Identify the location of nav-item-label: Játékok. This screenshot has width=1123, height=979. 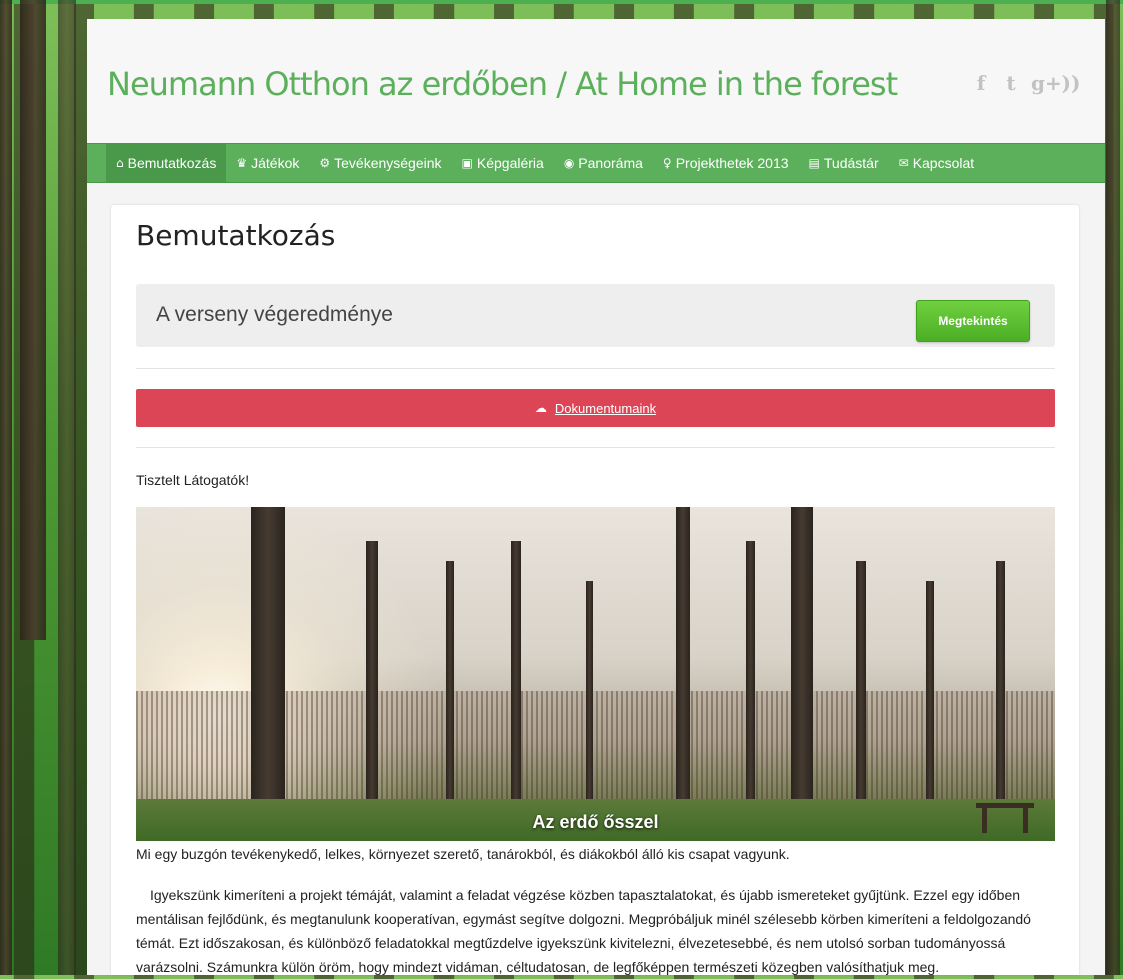
(275, 163).